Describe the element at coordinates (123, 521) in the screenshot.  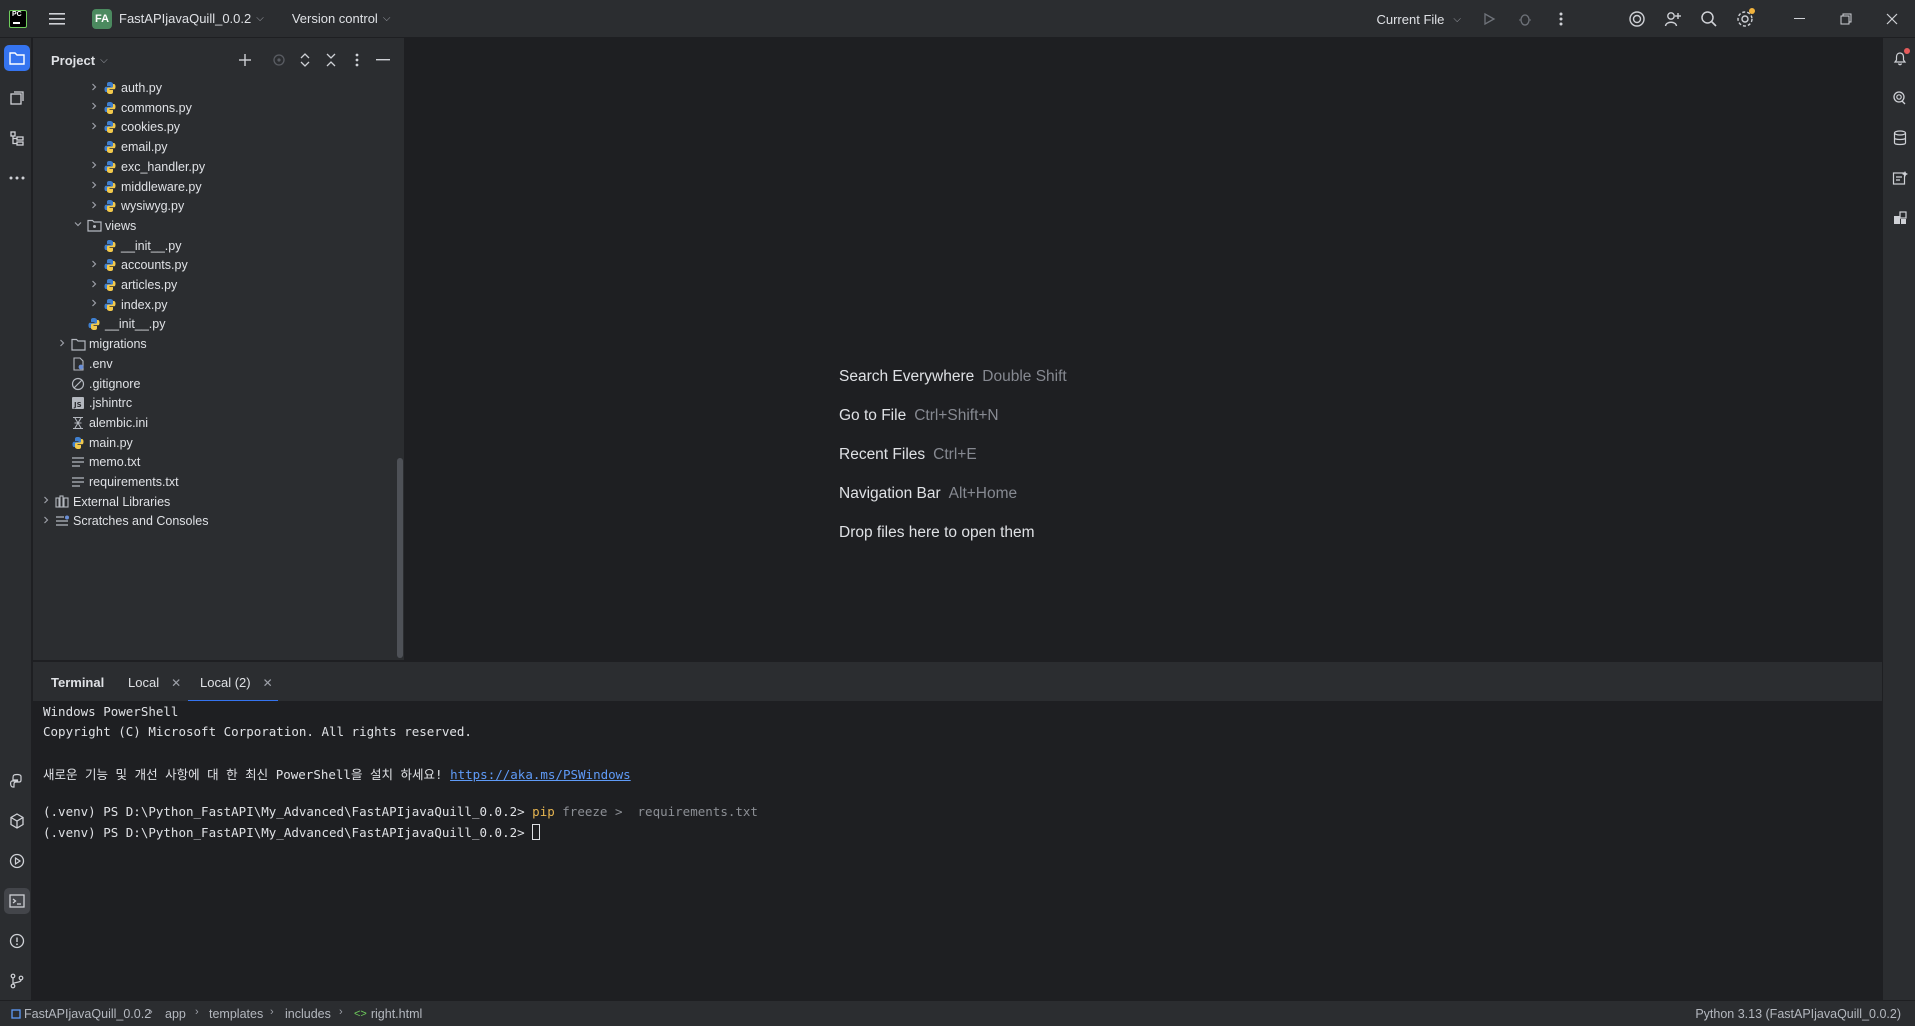
I see `tree-item: Scratches and Consoles` at that location.